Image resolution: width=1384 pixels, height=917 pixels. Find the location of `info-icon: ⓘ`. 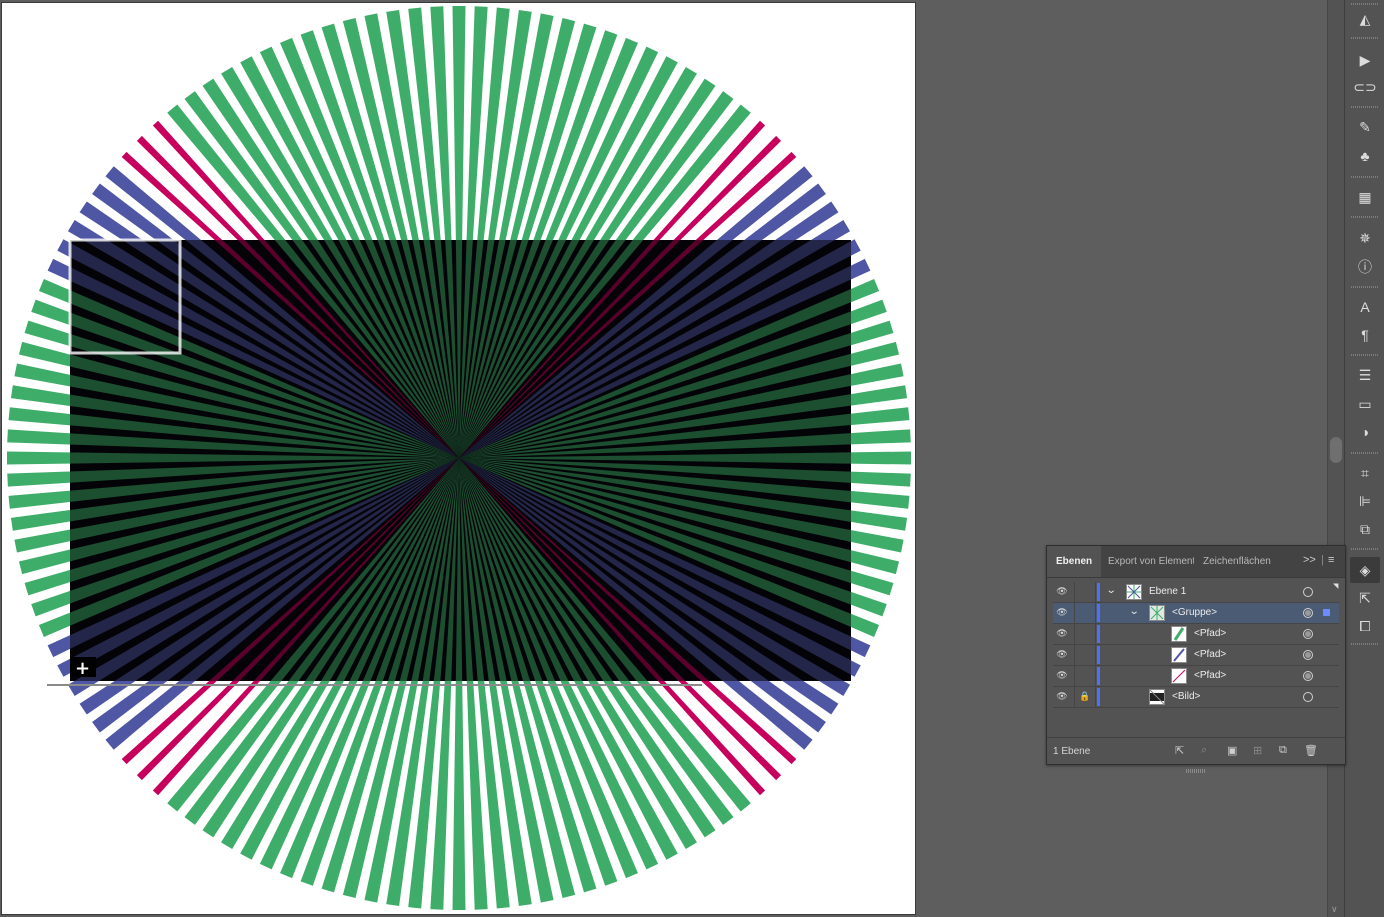

info-icon: ⓘ is located at coordinates (1365, 267).